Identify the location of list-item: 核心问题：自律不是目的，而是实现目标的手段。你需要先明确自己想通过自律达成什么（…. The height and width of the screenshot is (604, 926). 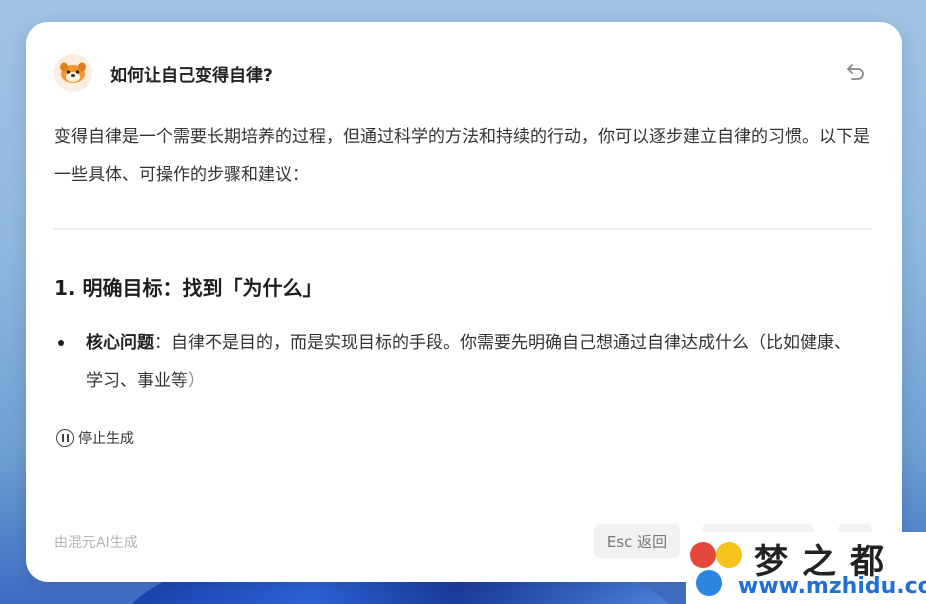
(471, 362).